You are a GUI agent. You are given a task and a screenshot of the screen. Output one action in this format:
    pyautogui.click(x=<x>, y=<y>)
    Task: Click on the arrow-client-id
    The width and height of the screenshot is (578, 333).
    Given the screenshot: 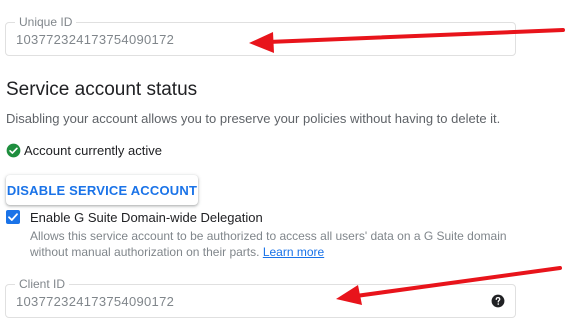 What is the action you would take?
    pyautogui.click(x=449, y=285)
    